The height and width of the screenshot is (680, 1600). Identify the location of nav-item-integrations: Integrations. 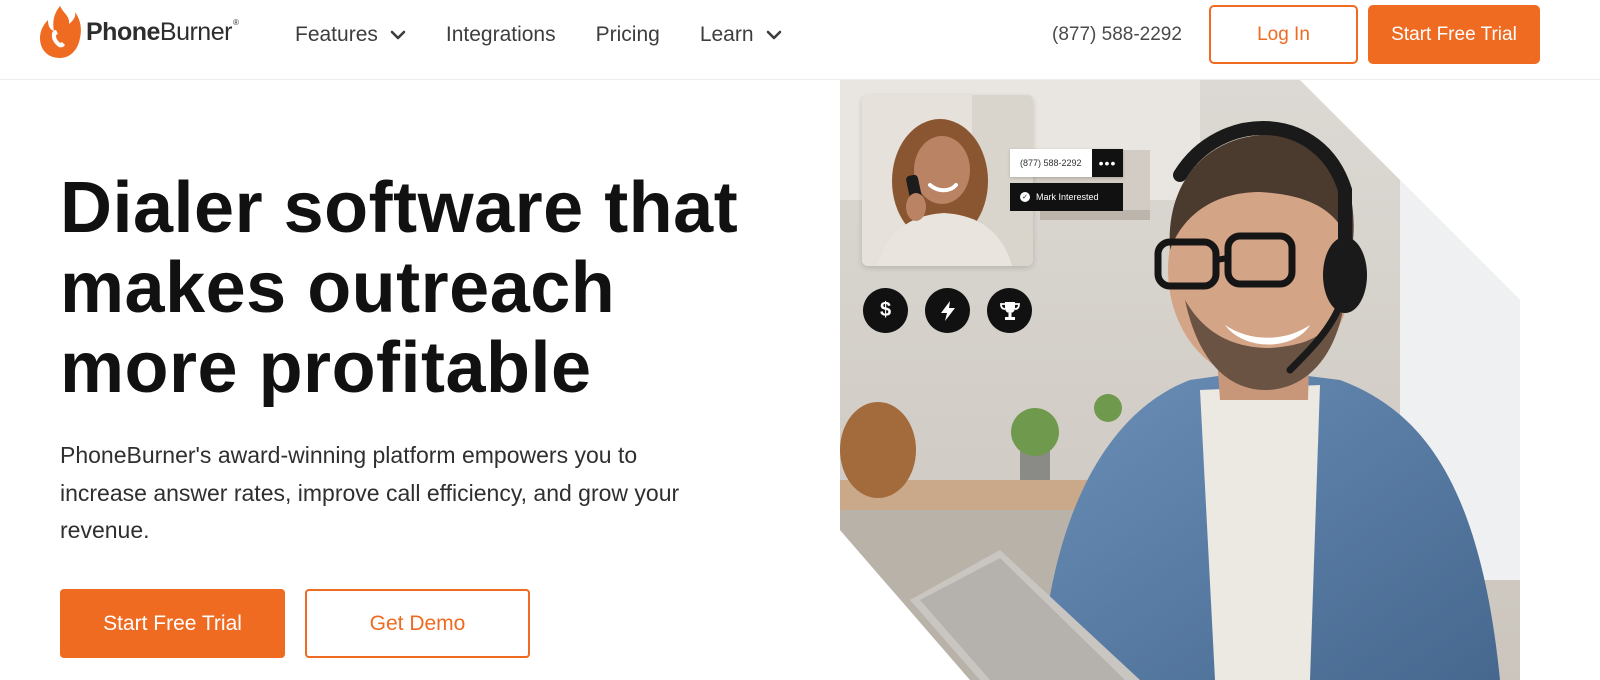
(501, 35).